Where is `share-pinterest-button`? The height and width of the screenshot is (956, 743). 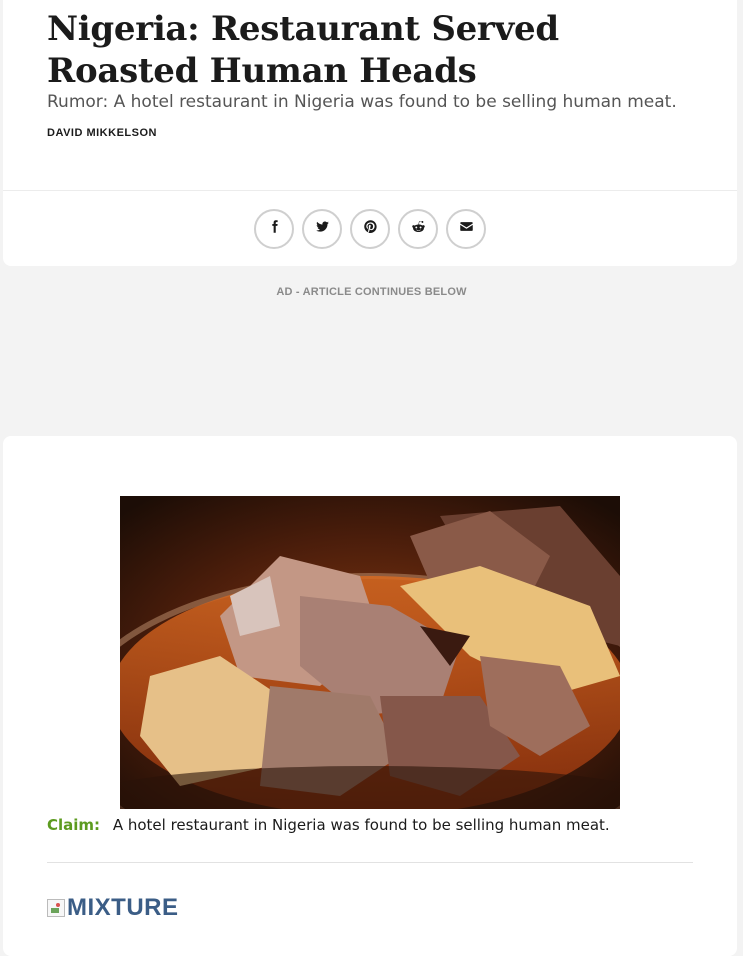 share-pinterest-button is located at coordinates (370, 229).